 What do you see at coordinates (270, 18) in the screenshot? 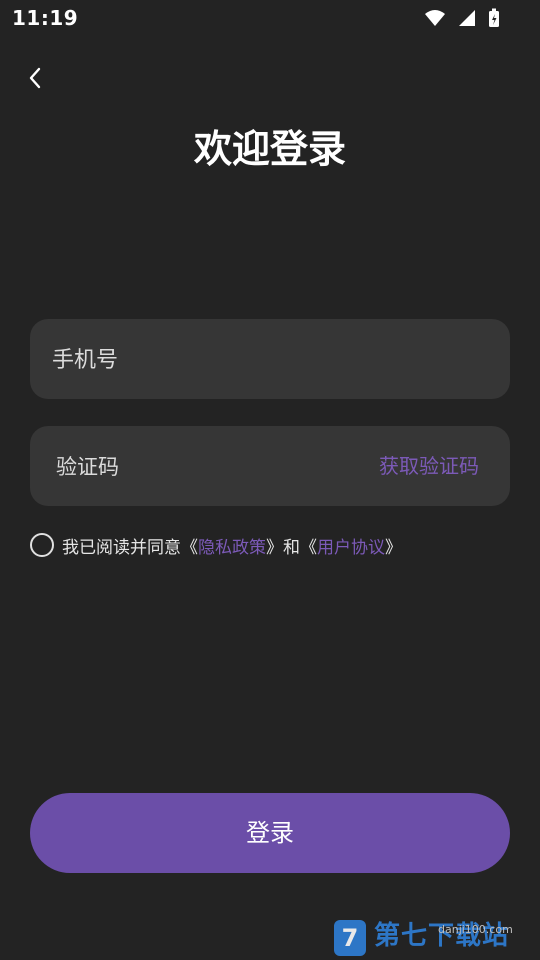
I see `status-bar: 11:19` at bounding box center [270, 18].